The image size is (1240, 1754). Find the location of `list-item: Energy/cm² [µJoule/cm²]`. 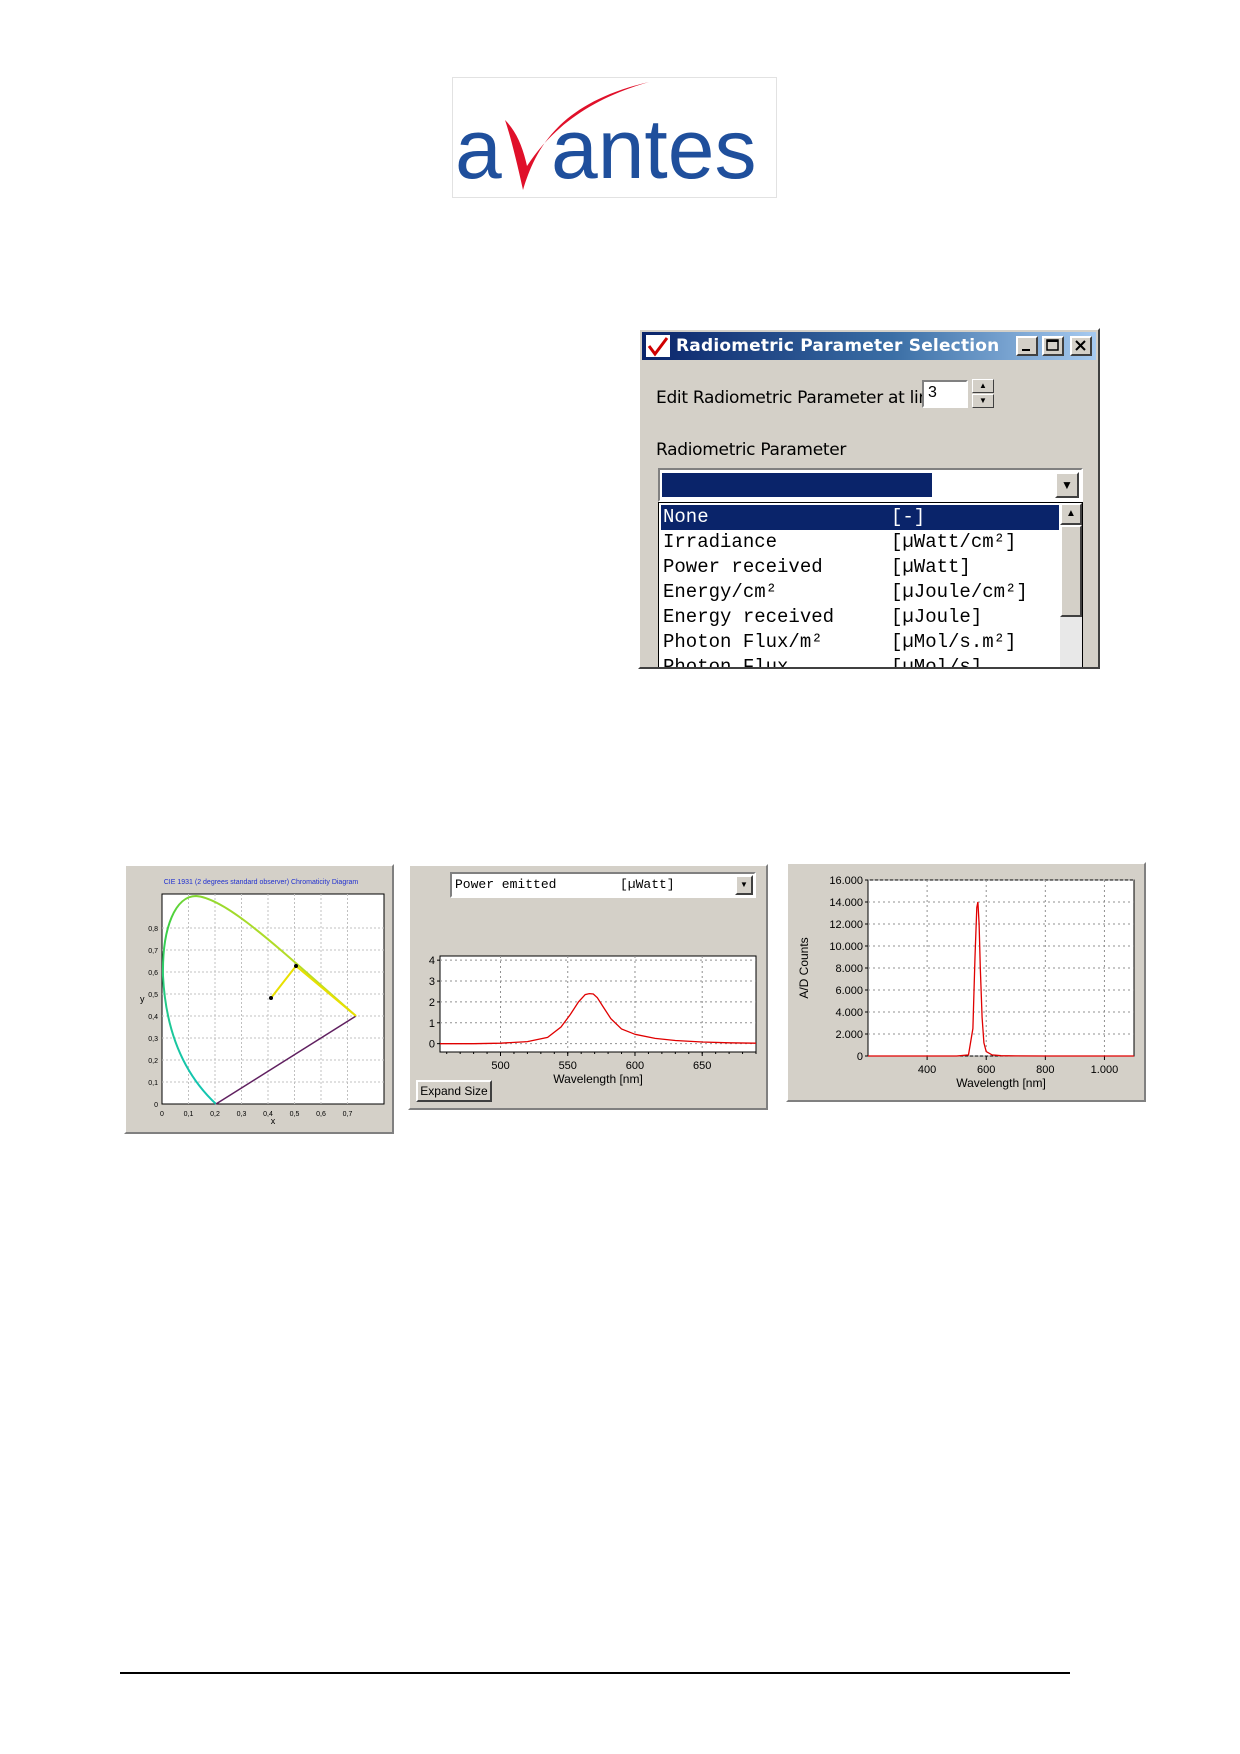

list-item: Energy/cm² [µJoule/cm²] is located at coordinates (860, 592).